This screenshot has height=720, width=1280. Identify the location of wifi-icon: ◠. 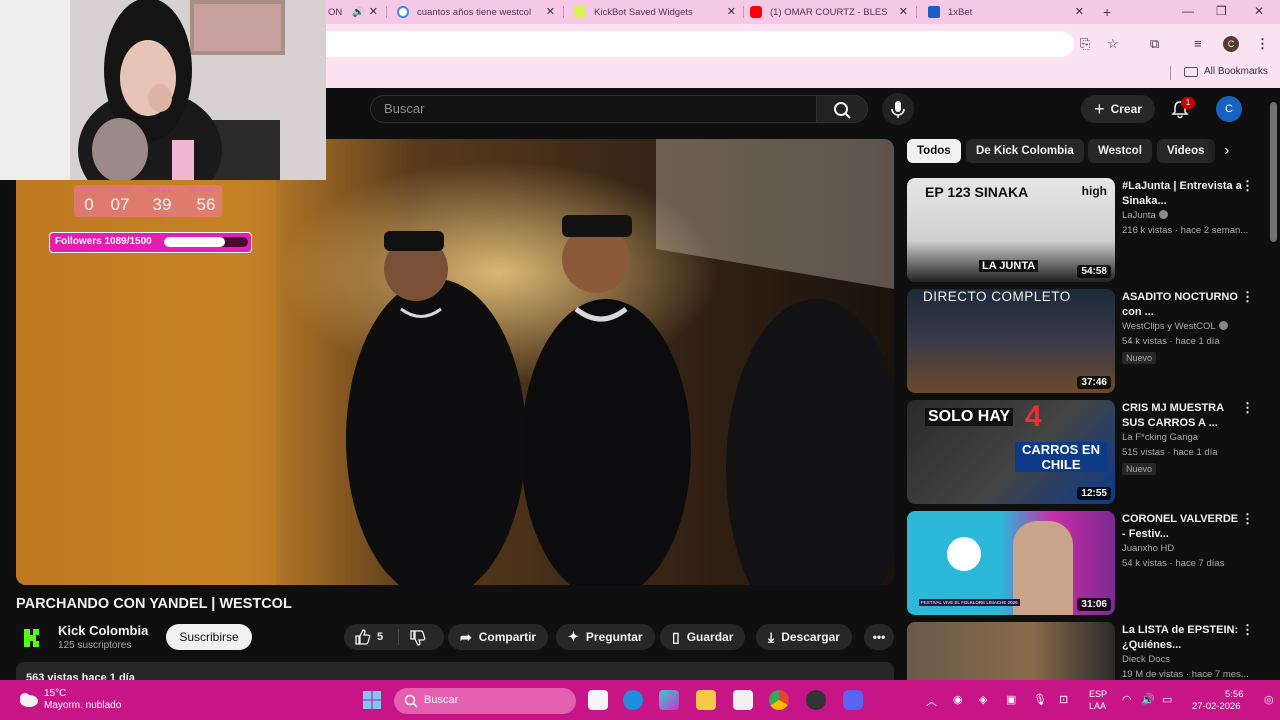
(1127, 699).